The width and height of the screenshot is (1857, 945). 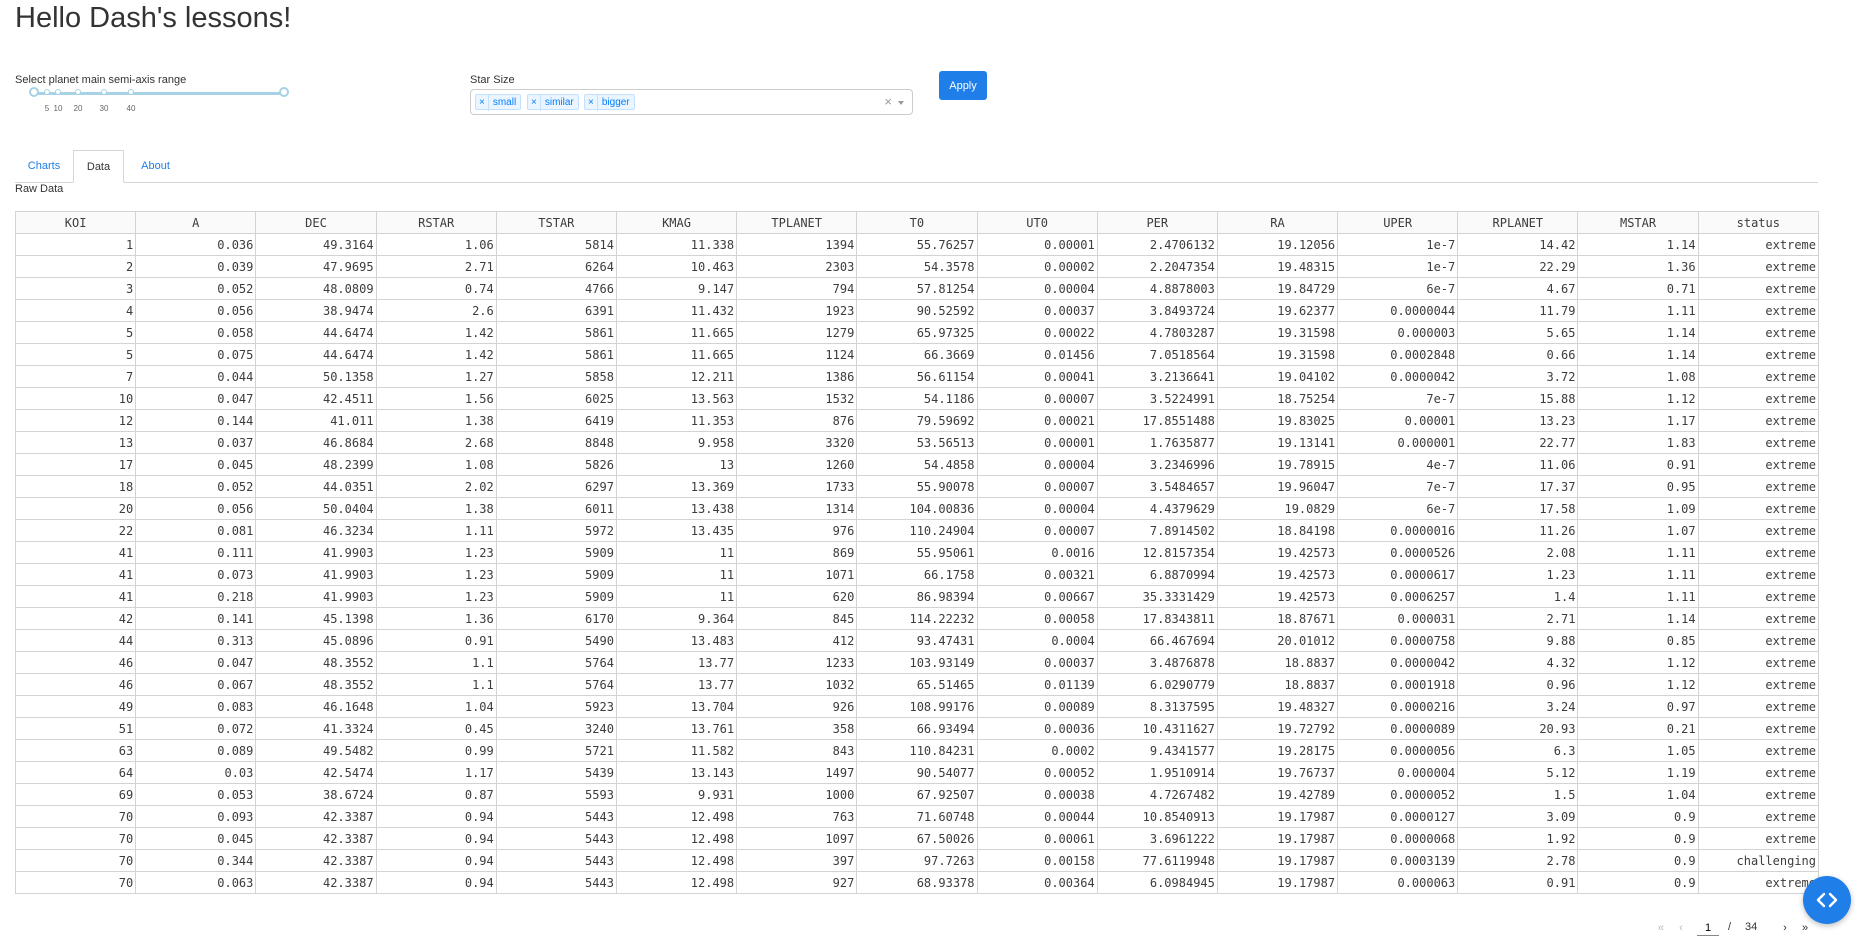 I want to click on table-cell: 19.28175, so click(x=1277, y=750).